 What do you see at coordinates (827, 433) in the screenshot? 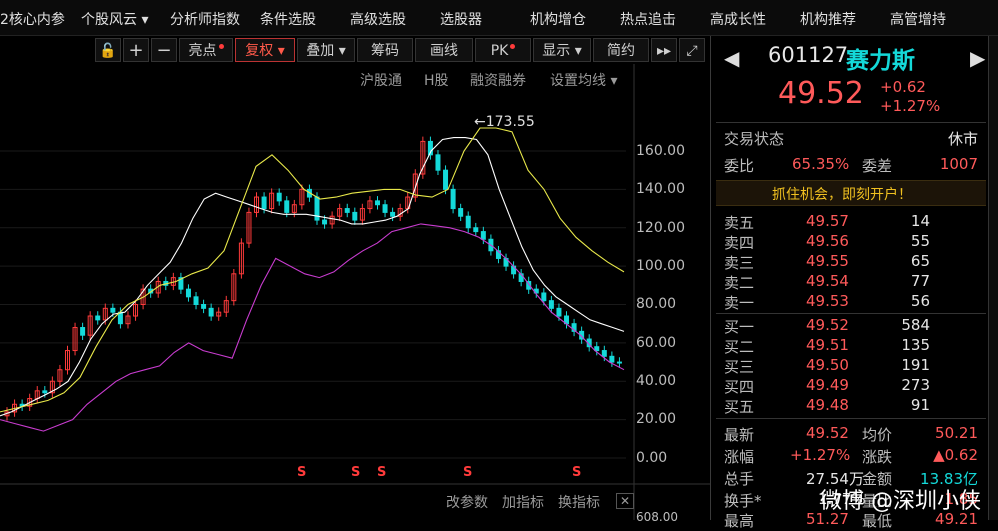
I see `latest-value: 49.52` at bounding box center [827, 433].